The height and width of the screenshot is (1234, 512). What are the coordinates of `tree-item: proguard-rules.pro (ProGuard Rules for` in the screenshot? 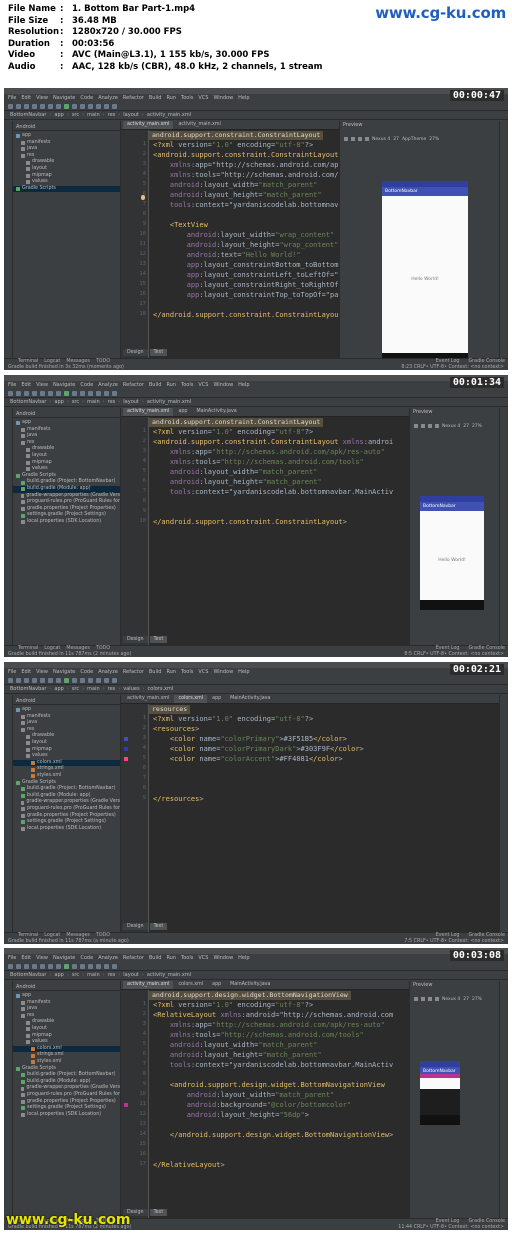 It's located at (66, 809).